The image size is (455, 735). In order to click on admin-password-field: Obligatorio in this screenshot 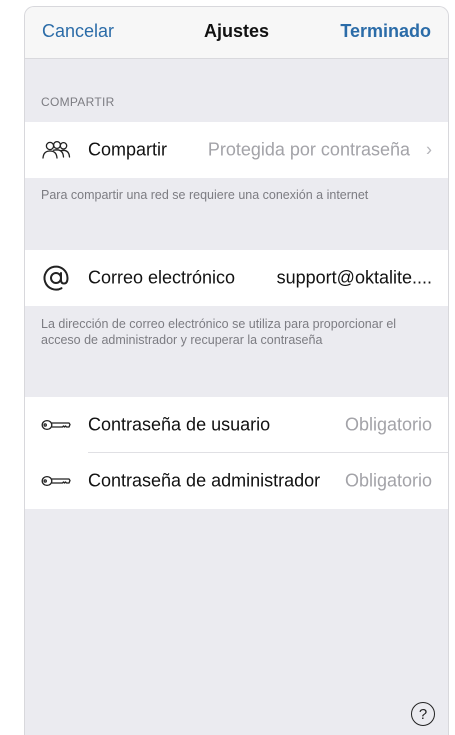, I will do `click(388, 481)`.